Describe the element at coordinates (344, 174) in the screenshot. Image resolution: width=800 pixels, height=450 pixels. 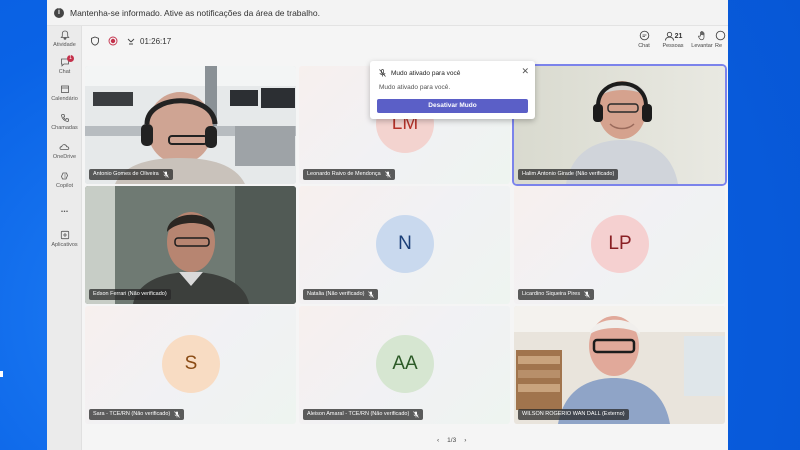
I see `participant-name: Leonardo Raivo de Mendonça` at that location.